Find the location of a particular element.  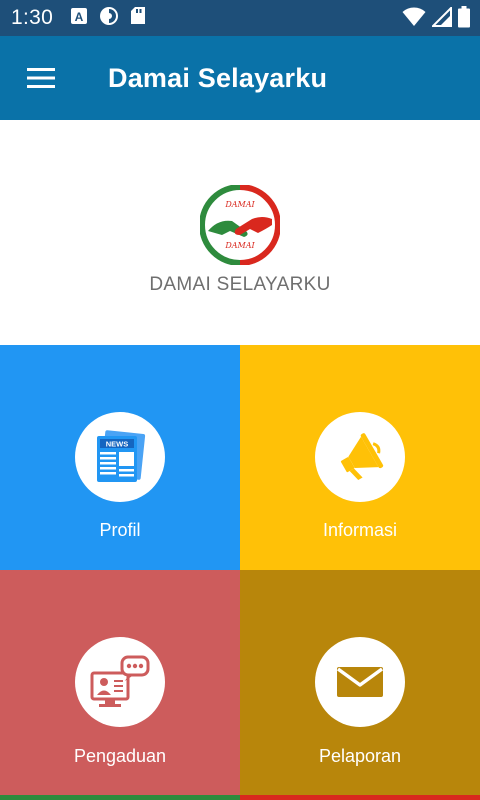

data-saver-icon is located at coordinates (109, 18).